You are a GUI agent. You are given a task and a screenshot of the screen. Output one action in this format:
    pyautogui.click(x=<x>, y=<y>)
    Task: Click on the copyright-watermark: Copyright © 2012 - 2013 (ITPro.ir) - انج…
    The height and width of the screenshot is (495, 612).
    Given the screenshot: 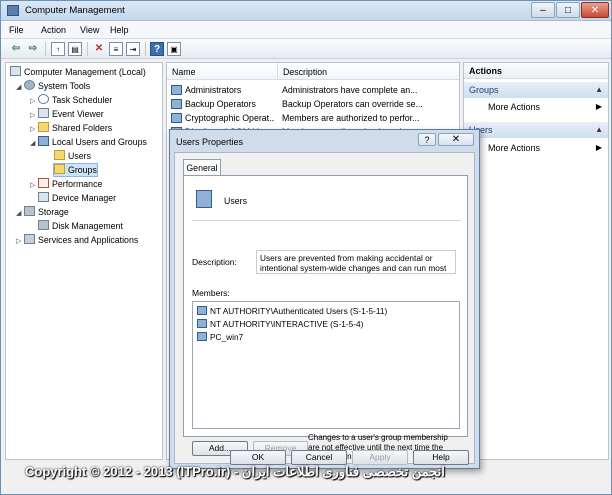 What is the action you would take?
    pyautogui.click(x=235, y=471)
    